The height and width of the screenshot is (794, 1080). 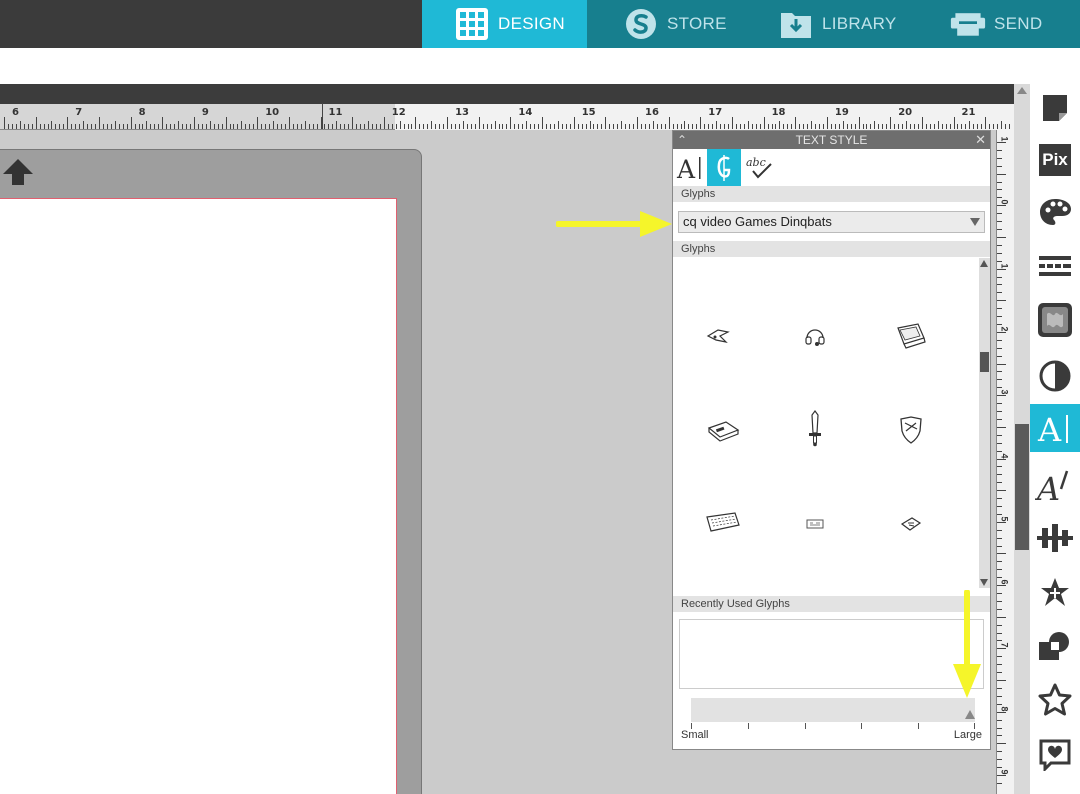 I want to click on glyph-size-slider, so click(x=833, y=710).